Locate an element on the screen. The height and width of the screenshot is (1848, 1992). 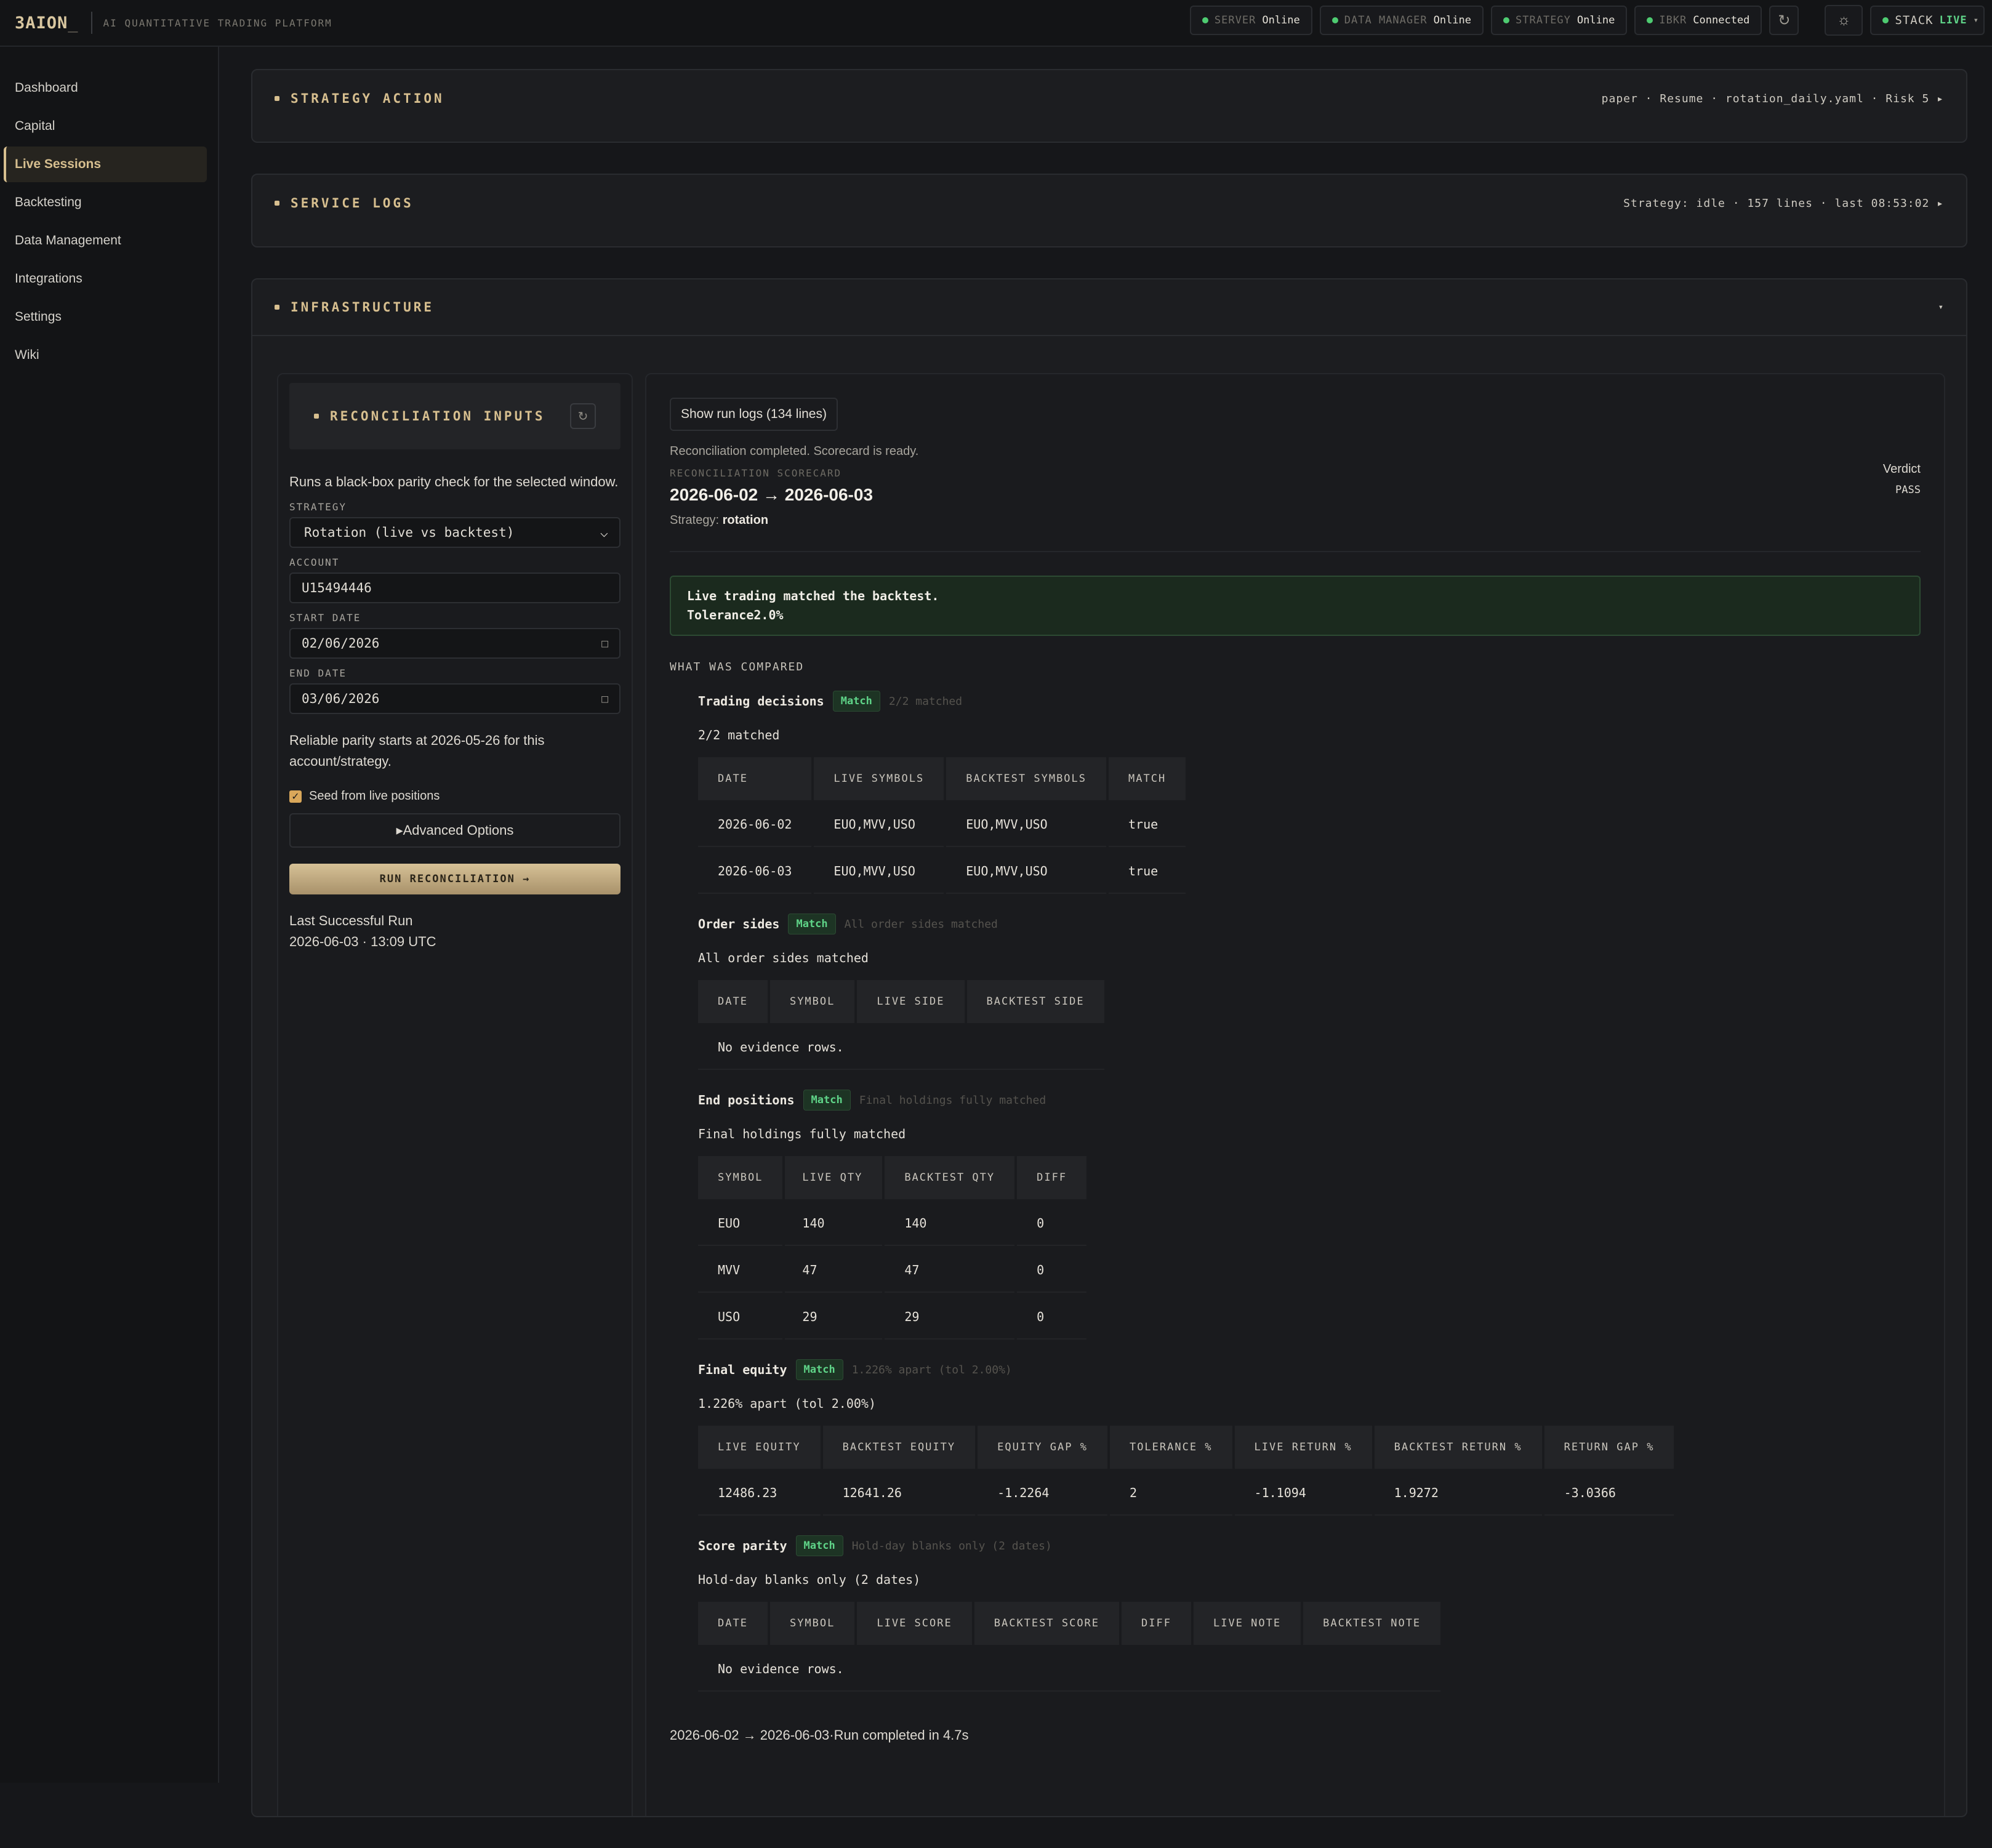
end-date-label: END DATE is located at coordinates (318, 673).